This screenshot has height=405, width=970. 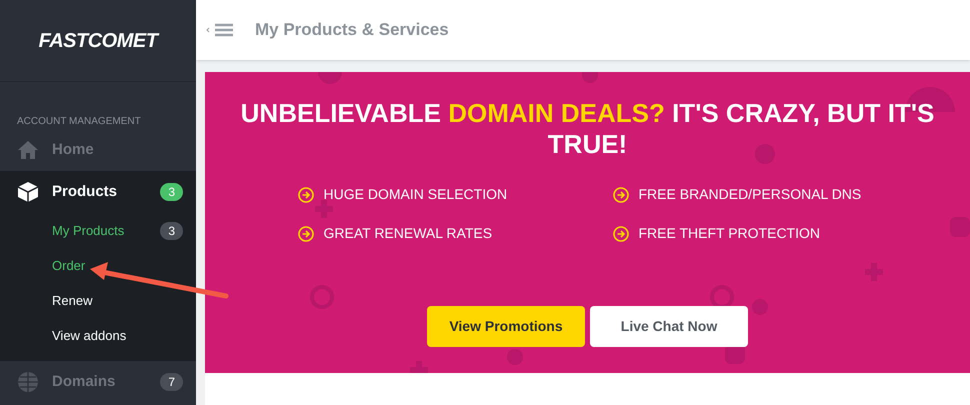 What do you see at coordinates (98, 41) in the screenshot?
I see `logo: FASTCOMET` at bounding box center [98, 41].